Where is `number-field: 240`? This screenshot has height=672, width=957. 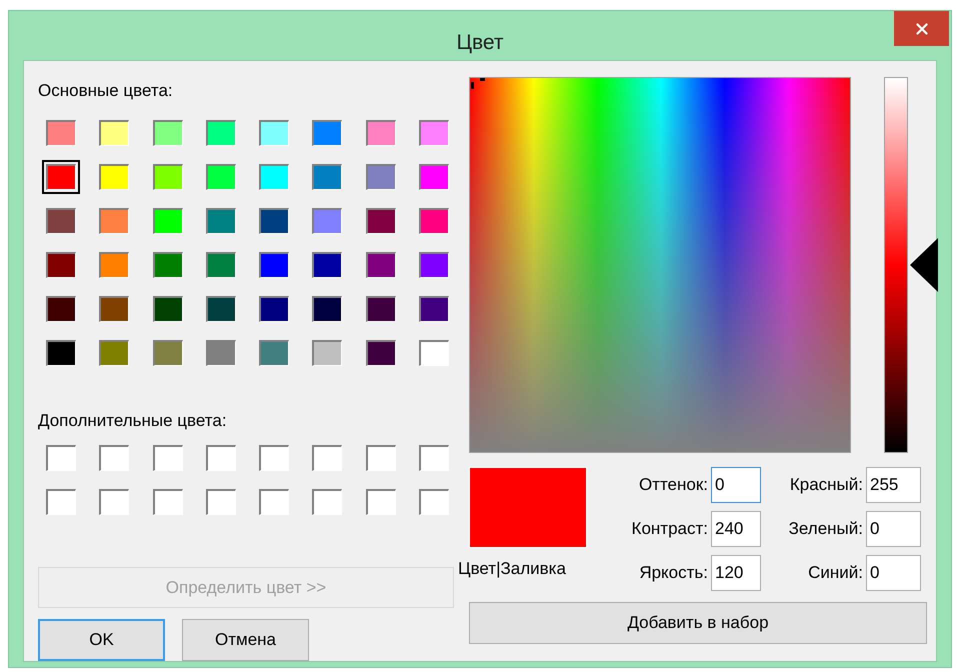 number-field: 240 is located at coordinates (736, 529).